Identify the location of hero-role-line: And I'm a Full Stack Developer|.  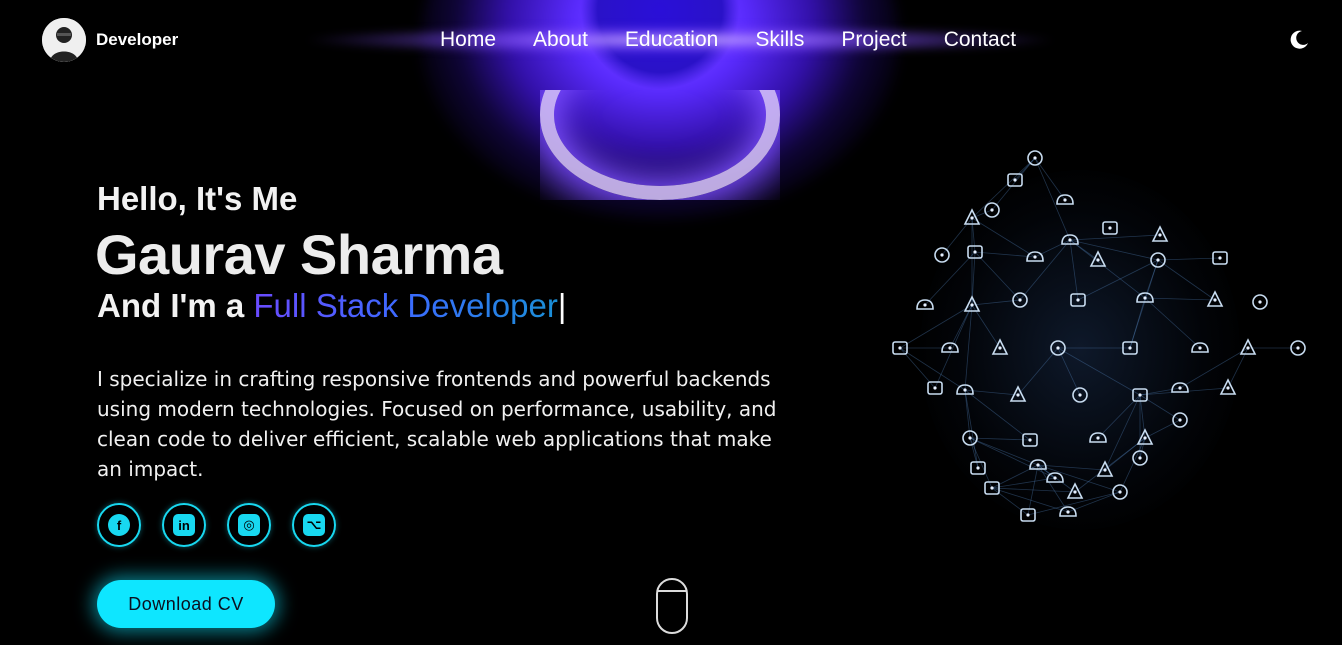
(331, 306).